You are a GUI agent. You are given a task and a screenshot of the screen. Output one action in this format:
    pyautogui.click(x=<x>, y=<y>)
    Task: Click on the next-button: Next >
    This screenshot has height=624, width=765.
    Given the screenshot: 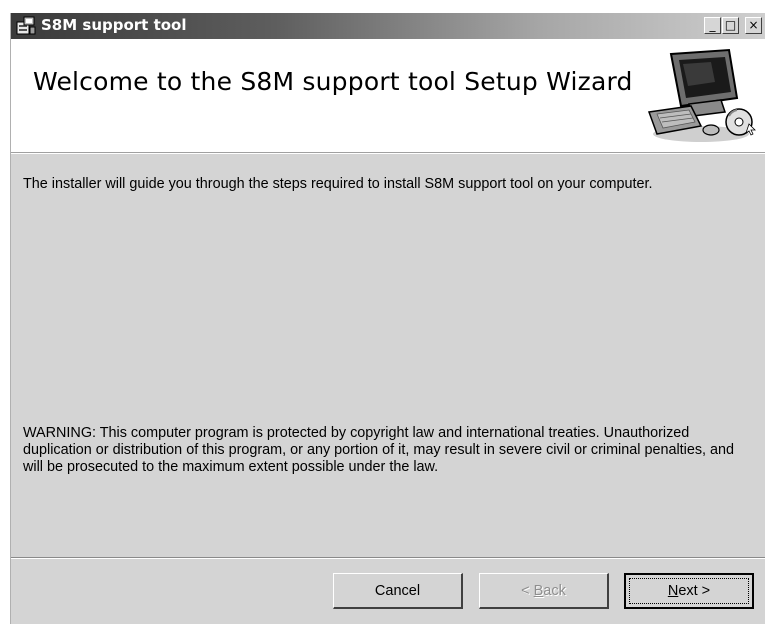 What is the action you would take?
    pyautogui.click(x=689, y=591)
    